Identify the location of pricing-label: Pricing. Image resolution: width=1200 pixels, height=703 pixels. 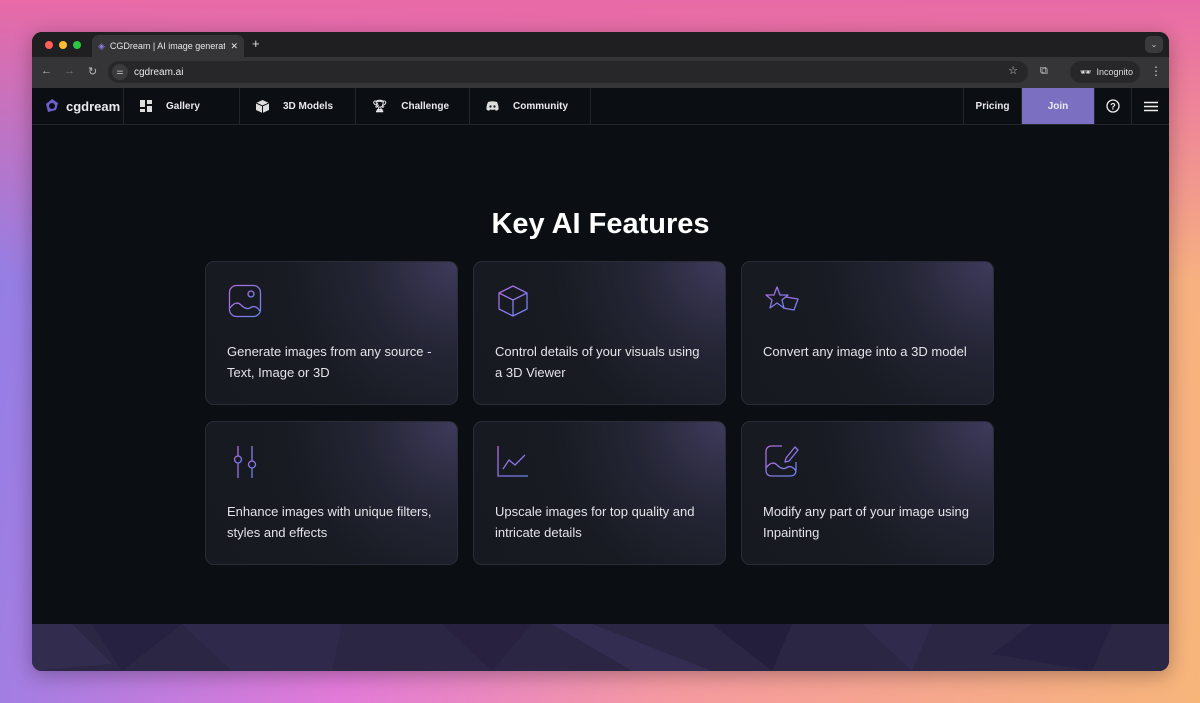
(992, 106).